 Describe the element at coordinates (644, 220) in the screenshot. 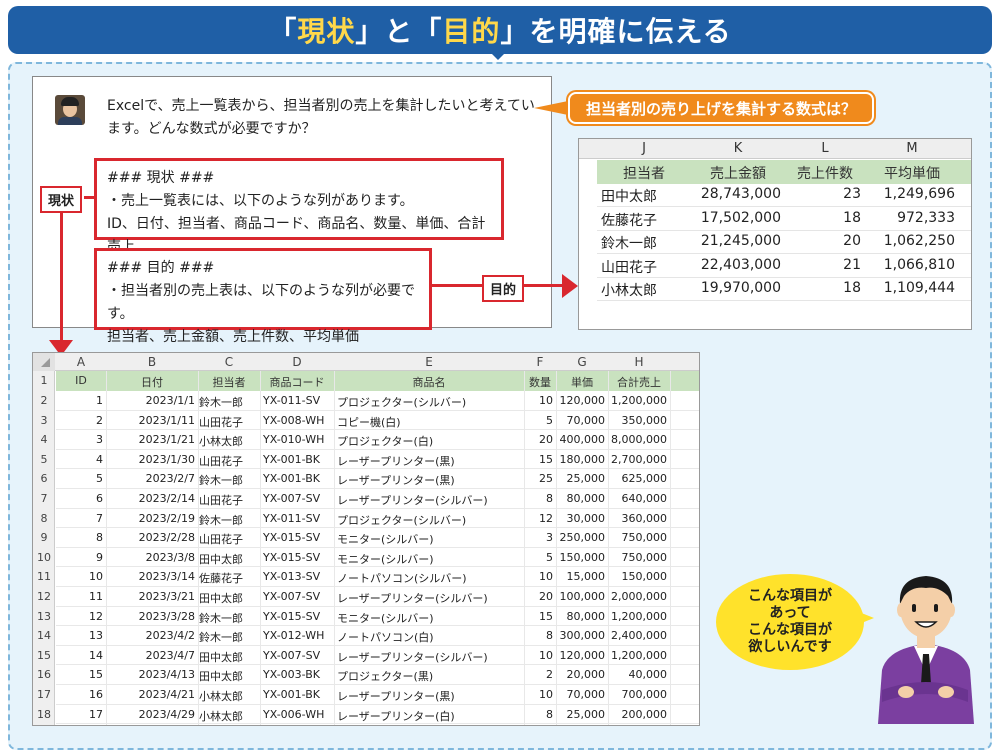

I see `result-cell: 佐藤花子` at that location.